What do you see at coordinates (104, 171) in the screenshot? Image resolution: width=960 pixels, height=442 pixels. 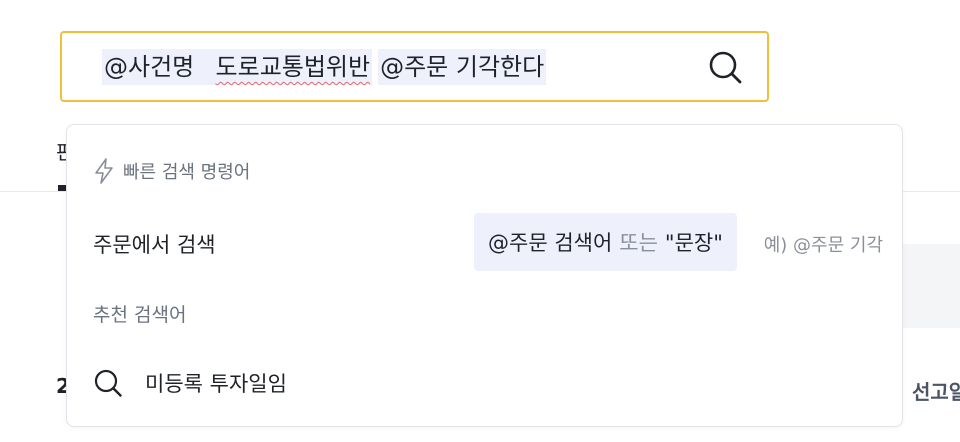 I see `lightning-icon` at bounding box center [104, 171].